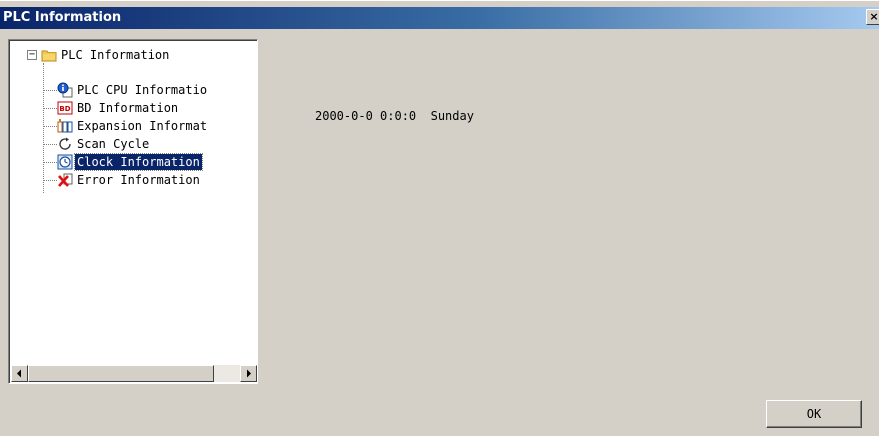  Describe the element at coordinates (49, 55) in the screenshot. I see `folder-icon` at that location.